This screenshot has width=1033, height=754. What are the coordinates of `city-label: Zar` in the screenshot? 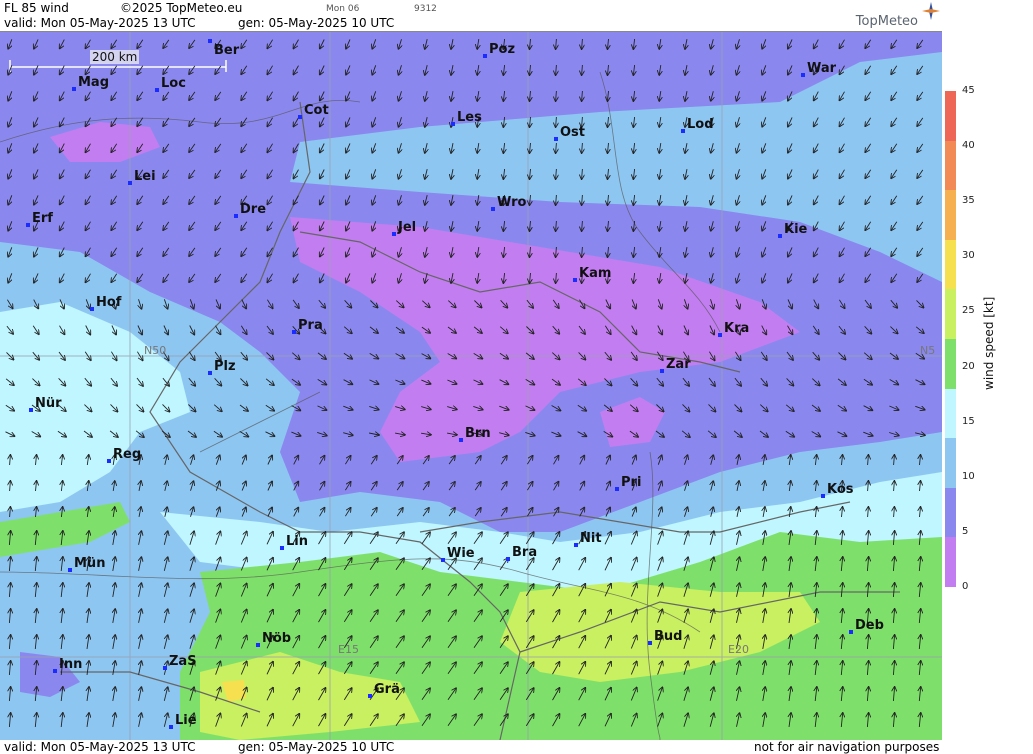 It's located at (678, 364).